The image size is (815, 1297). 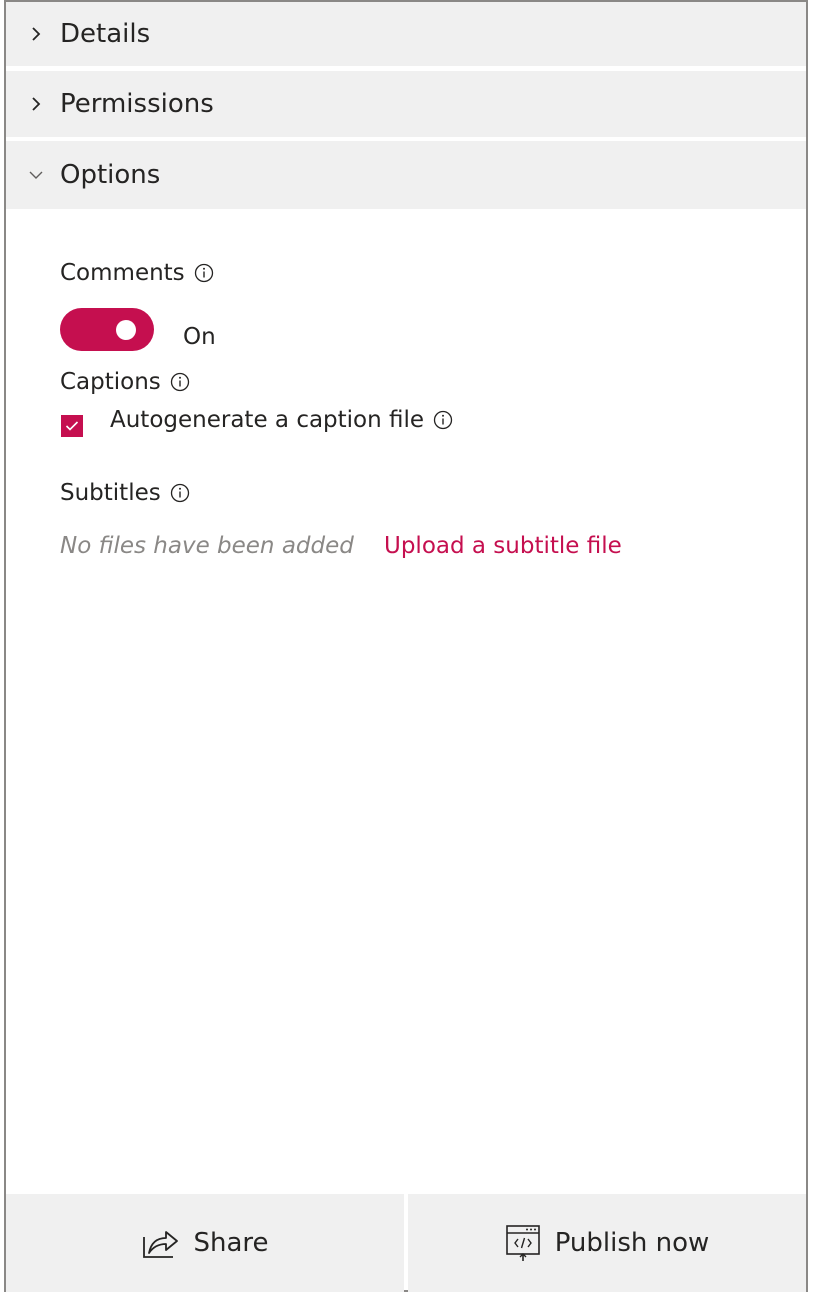 What do you see at coordinates (267, 420) in the screenshot?
I see `autogenerate-caption-label: Autogenerate a caption file` at bounding box center [267, 420].